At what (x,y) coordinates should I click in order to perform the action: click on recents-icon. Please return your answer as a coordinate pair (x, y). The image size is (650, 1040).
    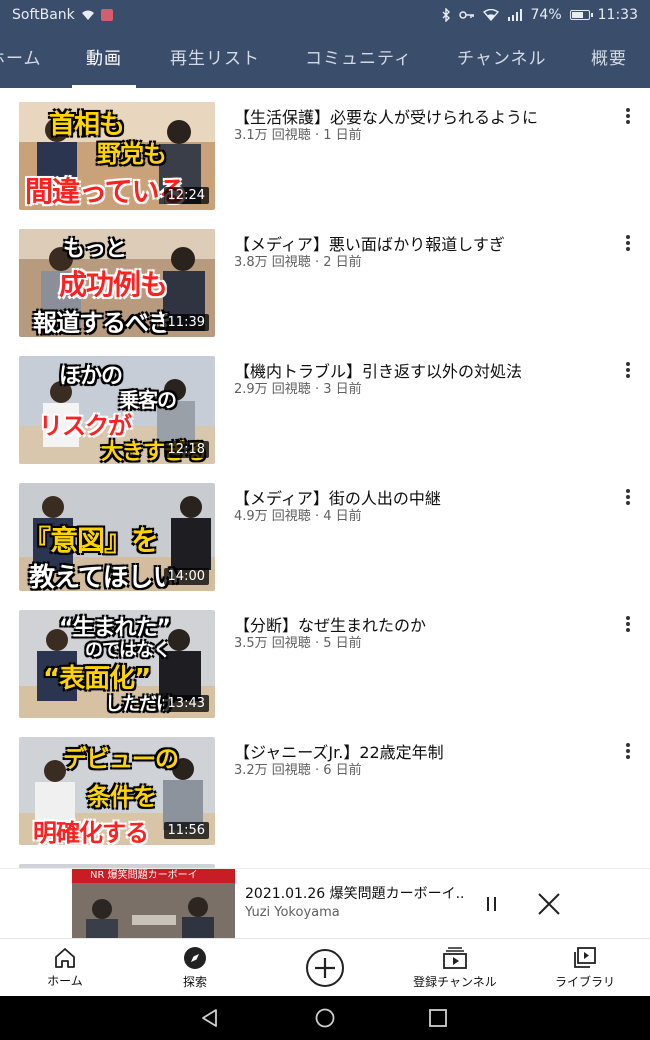
    Looking at the image, I should click on (438, 1018).